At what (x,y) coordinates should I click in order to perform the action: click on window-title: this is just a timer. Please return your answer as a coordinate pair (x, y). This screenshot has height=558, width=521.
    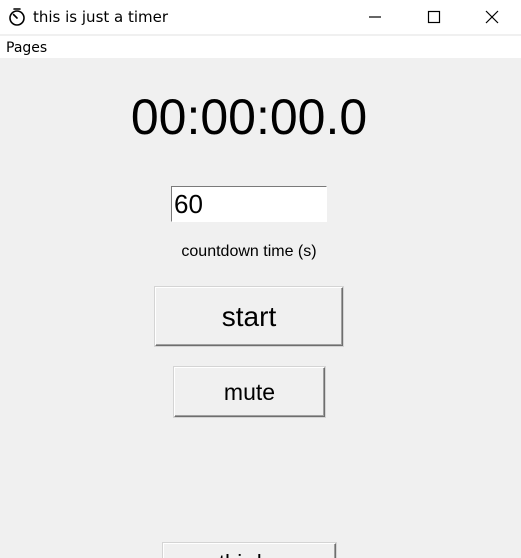
    Looking at the image, I should click on (101, 17).